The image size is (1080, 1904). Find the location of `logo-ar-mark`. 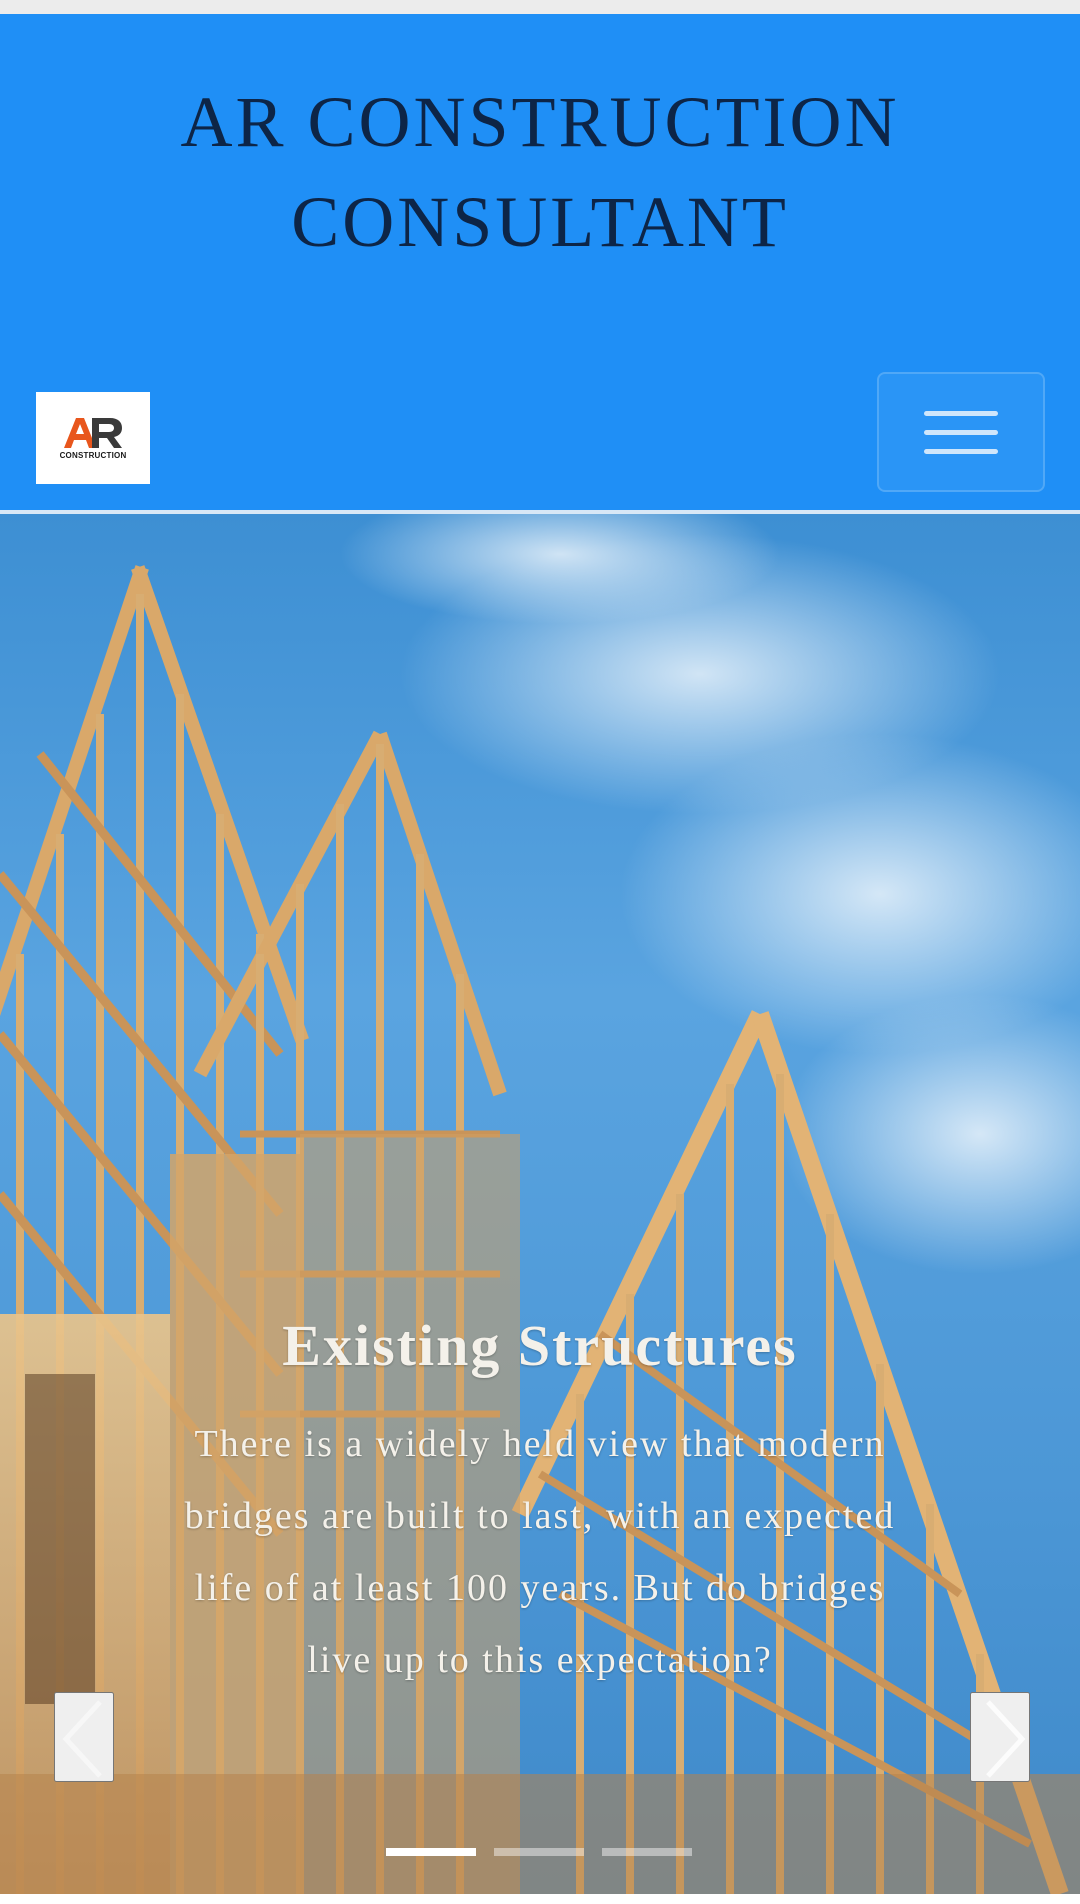

logo-ar-mark is located at coordinates (93, 433).